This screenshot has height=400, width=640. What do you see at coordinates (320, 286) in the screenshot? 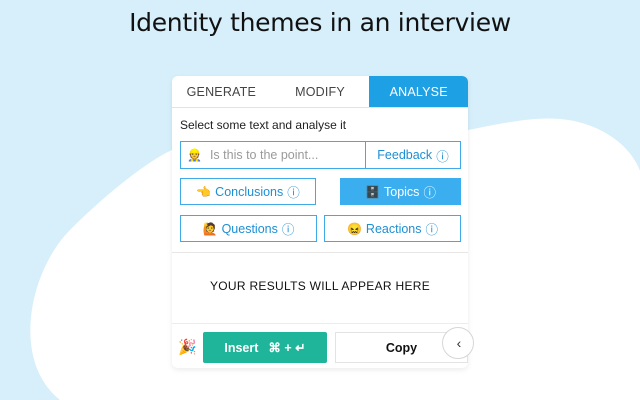
I see `results-placeholder: YOUR RESULTS WILL APPEAR HERE` at bounding box center [320, 286].